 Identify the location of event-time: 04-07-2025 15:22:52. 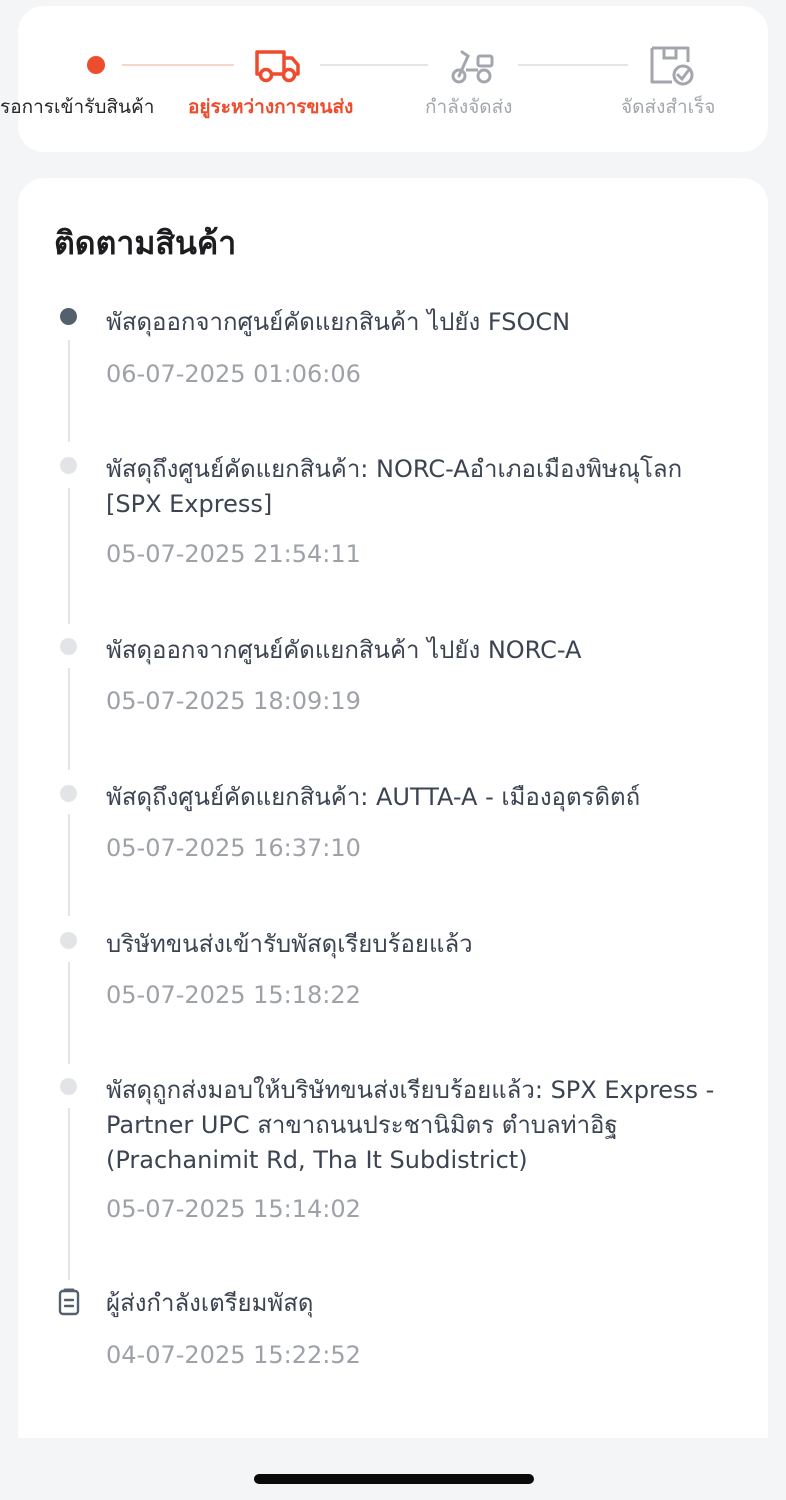
(233, 1355).